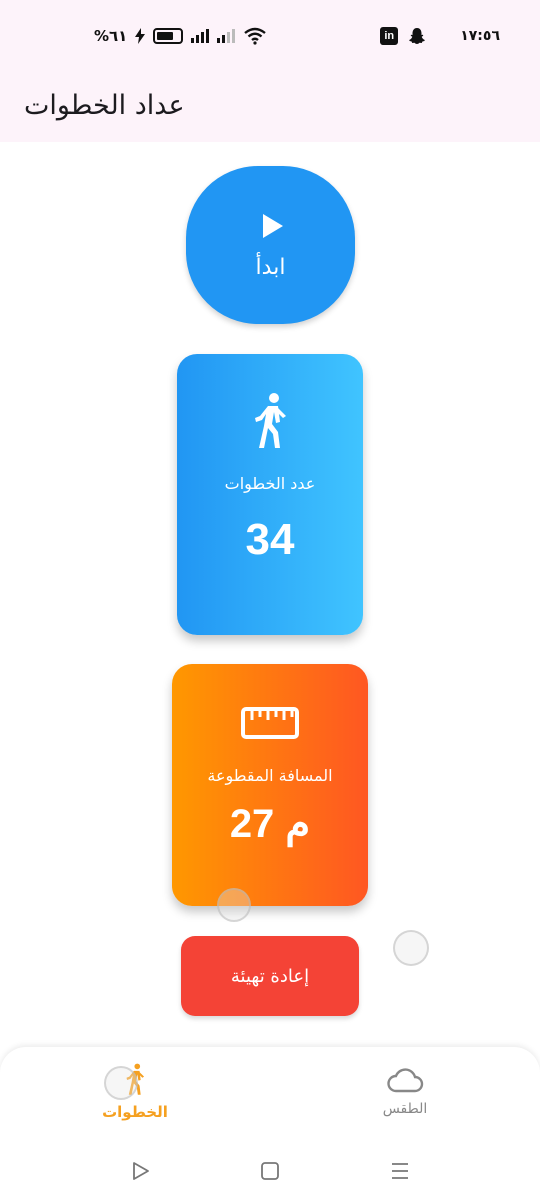 The width and height of the screenshot is (540, 1200). I want to click on nav-label-weather: الطقس, so click(405, 1109).